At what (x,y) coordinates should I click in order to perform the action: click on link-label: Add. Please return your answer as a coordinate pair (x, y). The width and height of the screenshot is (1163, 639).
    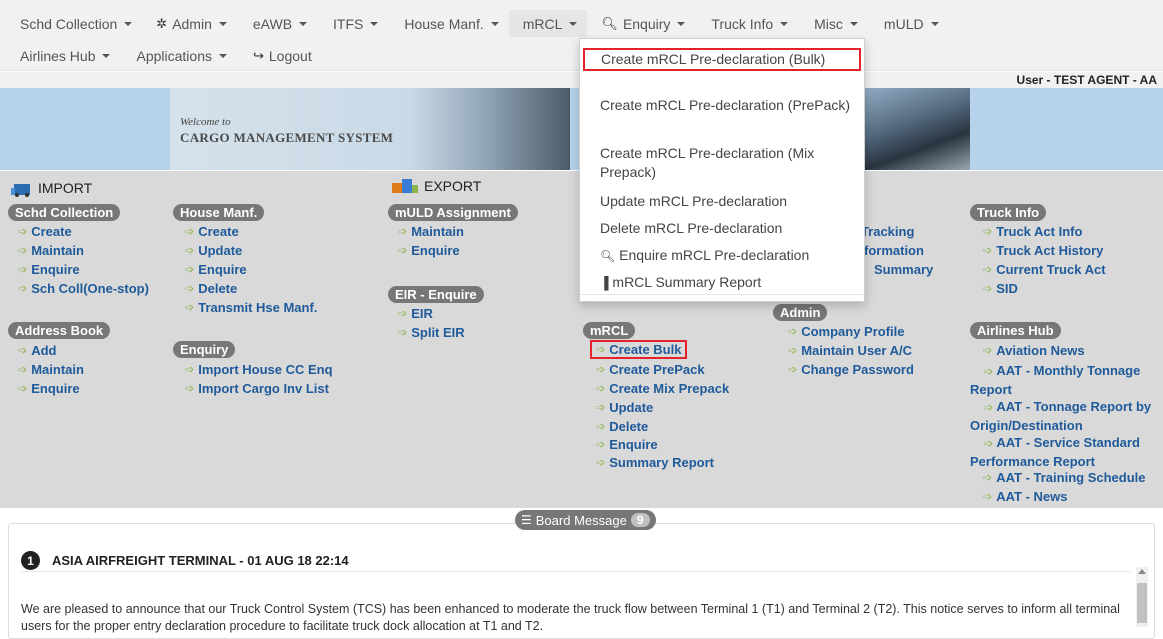
    Looking at the image, I should click on (44, 350).